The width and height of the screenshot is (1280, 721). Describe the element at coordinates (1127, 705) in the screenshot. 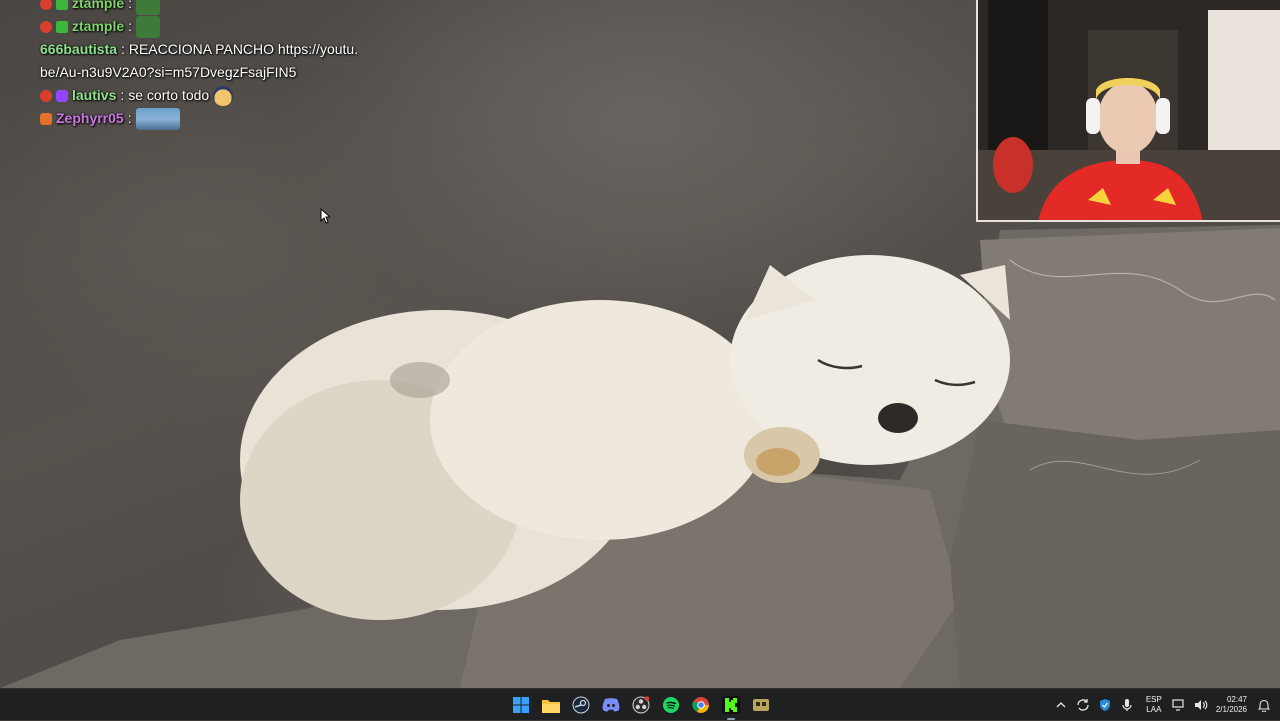

I see `microphone-icon` at that location.